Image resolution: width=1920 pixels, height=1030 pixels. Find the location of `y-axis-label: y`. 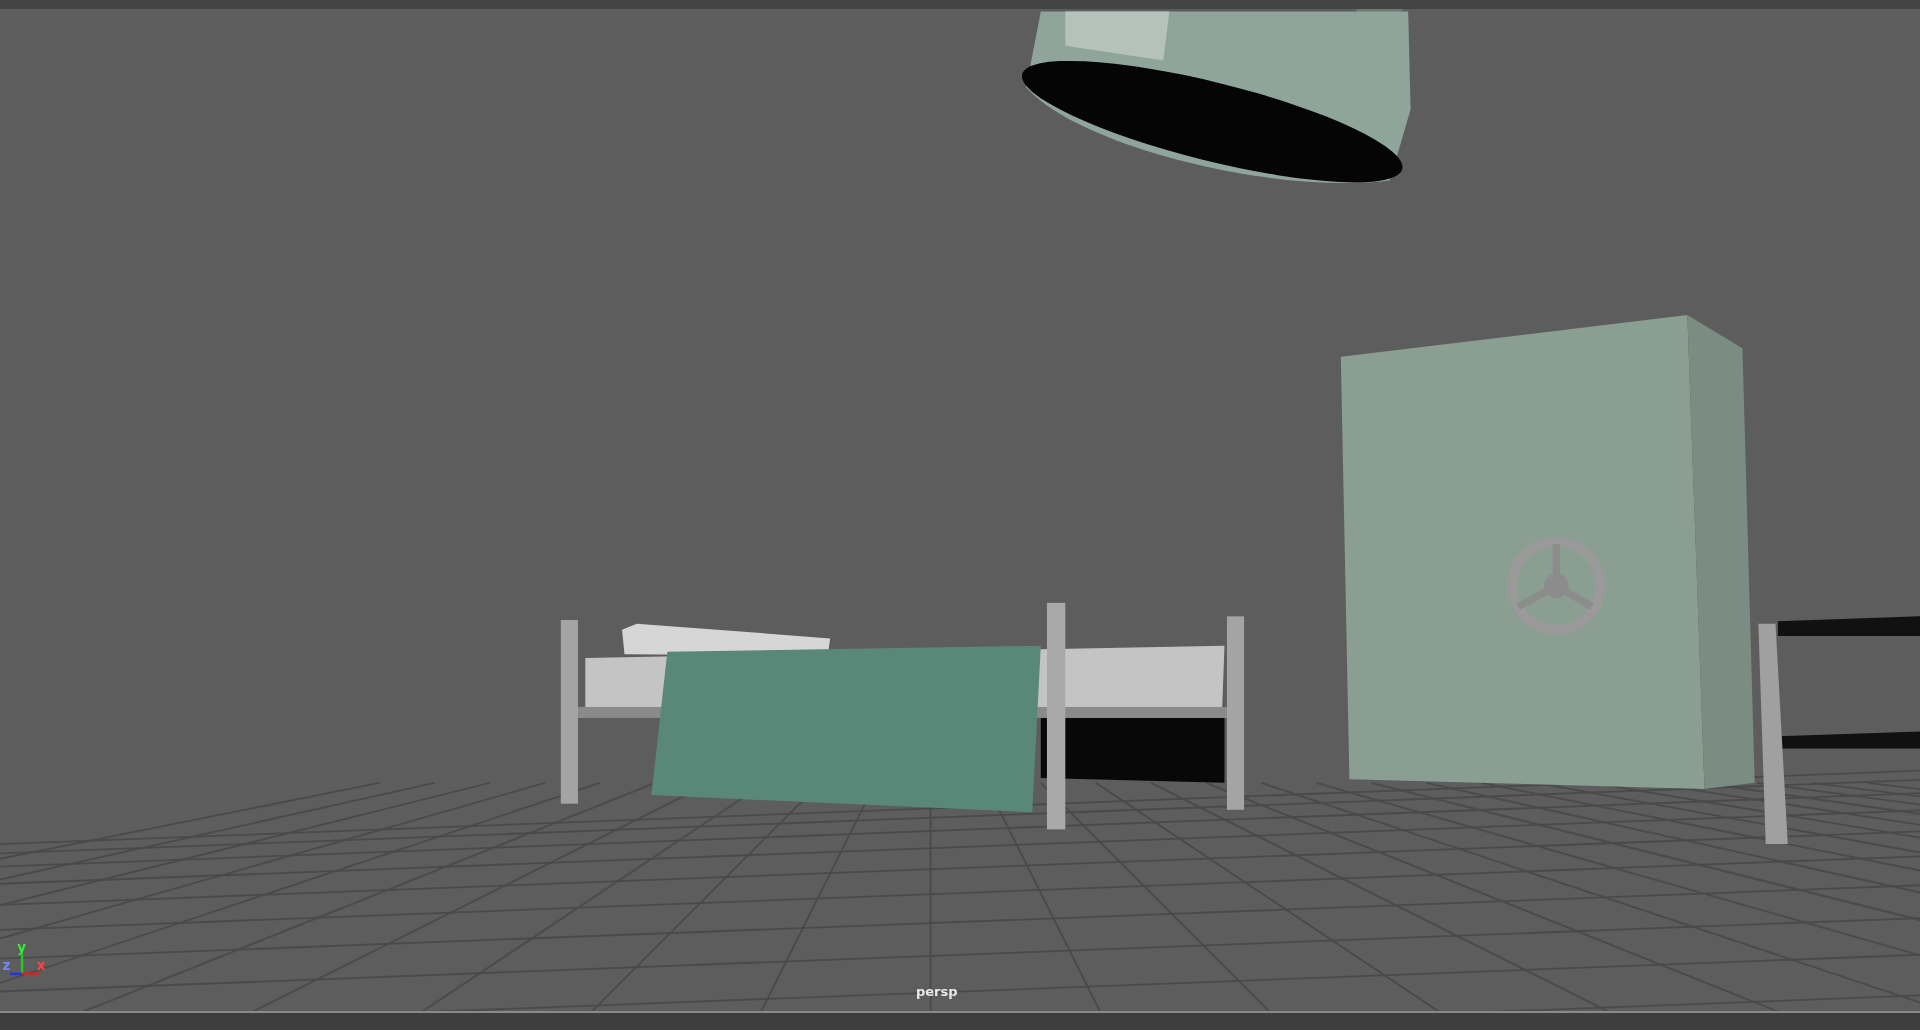

y-axis-label: y is located at coordinates (21, 948).